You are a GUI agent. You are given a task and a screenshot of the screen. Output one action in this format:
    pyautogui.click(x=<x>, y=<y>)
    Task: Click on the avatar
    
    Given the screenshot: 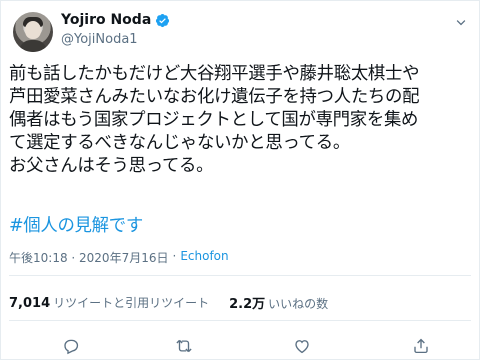 What is the action you would take?
    pyautogui.click(x=33, y=32)
    